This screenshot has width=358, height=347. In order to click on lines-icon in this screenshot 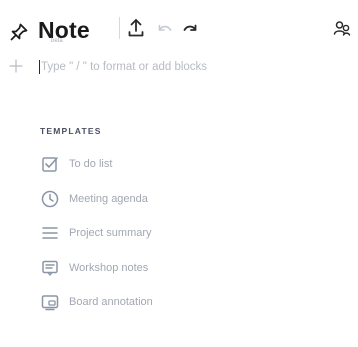, I will do `click(50, 233)`.